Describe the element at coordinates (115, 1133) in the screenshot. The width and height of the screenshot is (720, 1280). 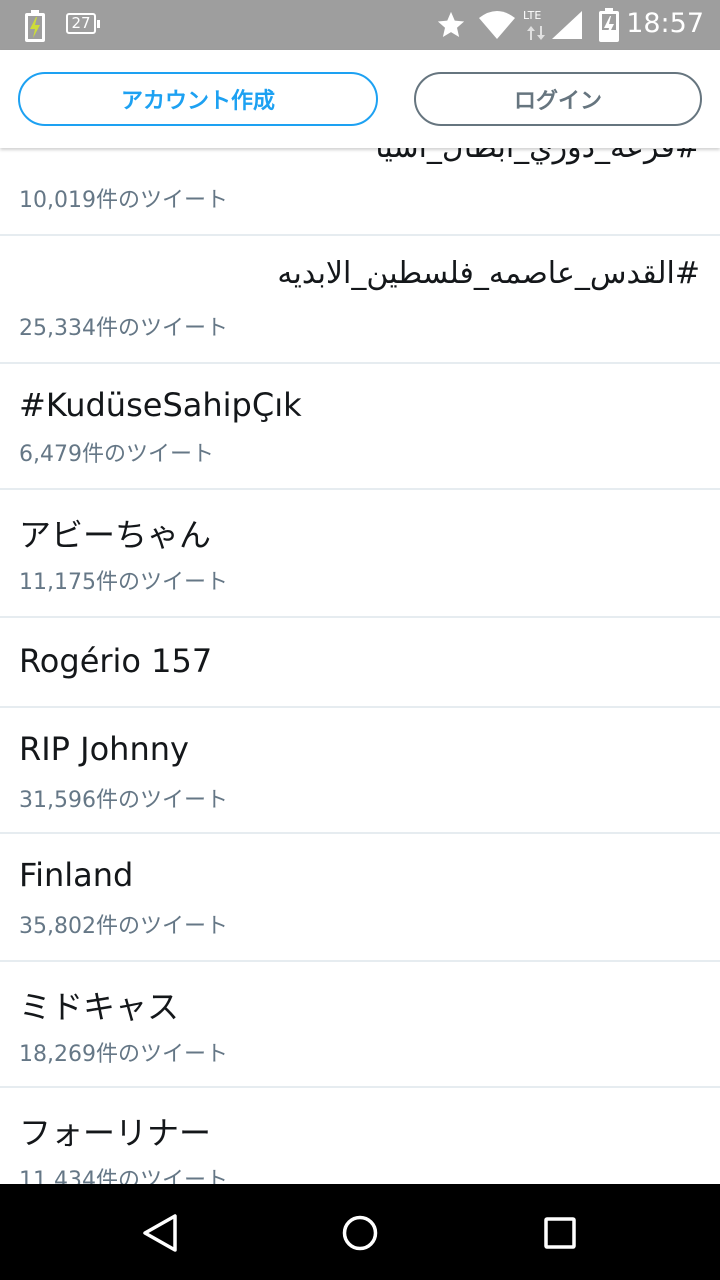
I see `trend-name: フォーリナー` at that location.